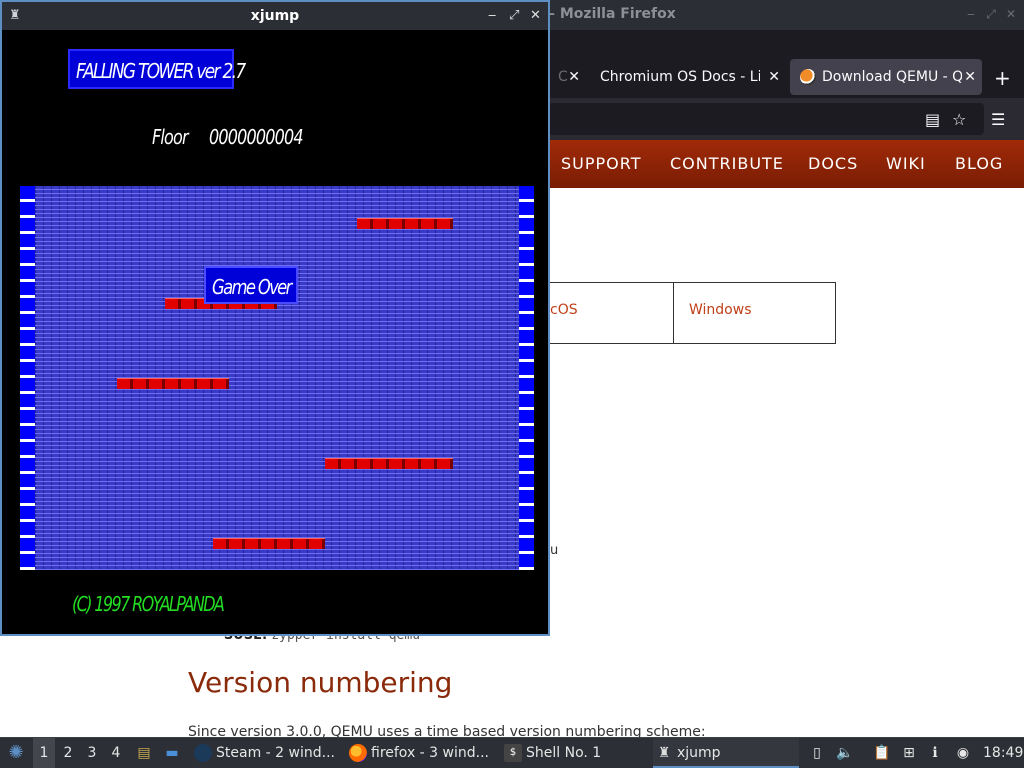  I want to click on tab-partial: C ✕, so click(567, 77).